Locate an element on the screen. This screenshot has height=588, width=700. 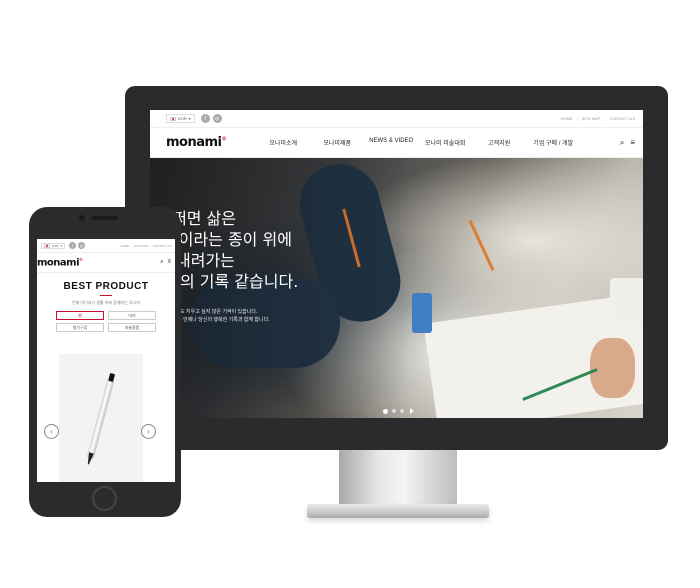
filter-marker-button: 마커 is located at coordinates (132, 315).